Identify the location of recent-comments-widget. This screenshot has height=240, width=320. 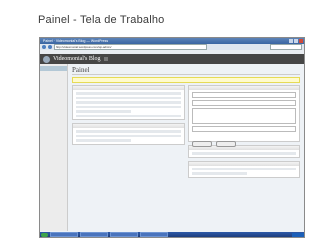
(128, 134).